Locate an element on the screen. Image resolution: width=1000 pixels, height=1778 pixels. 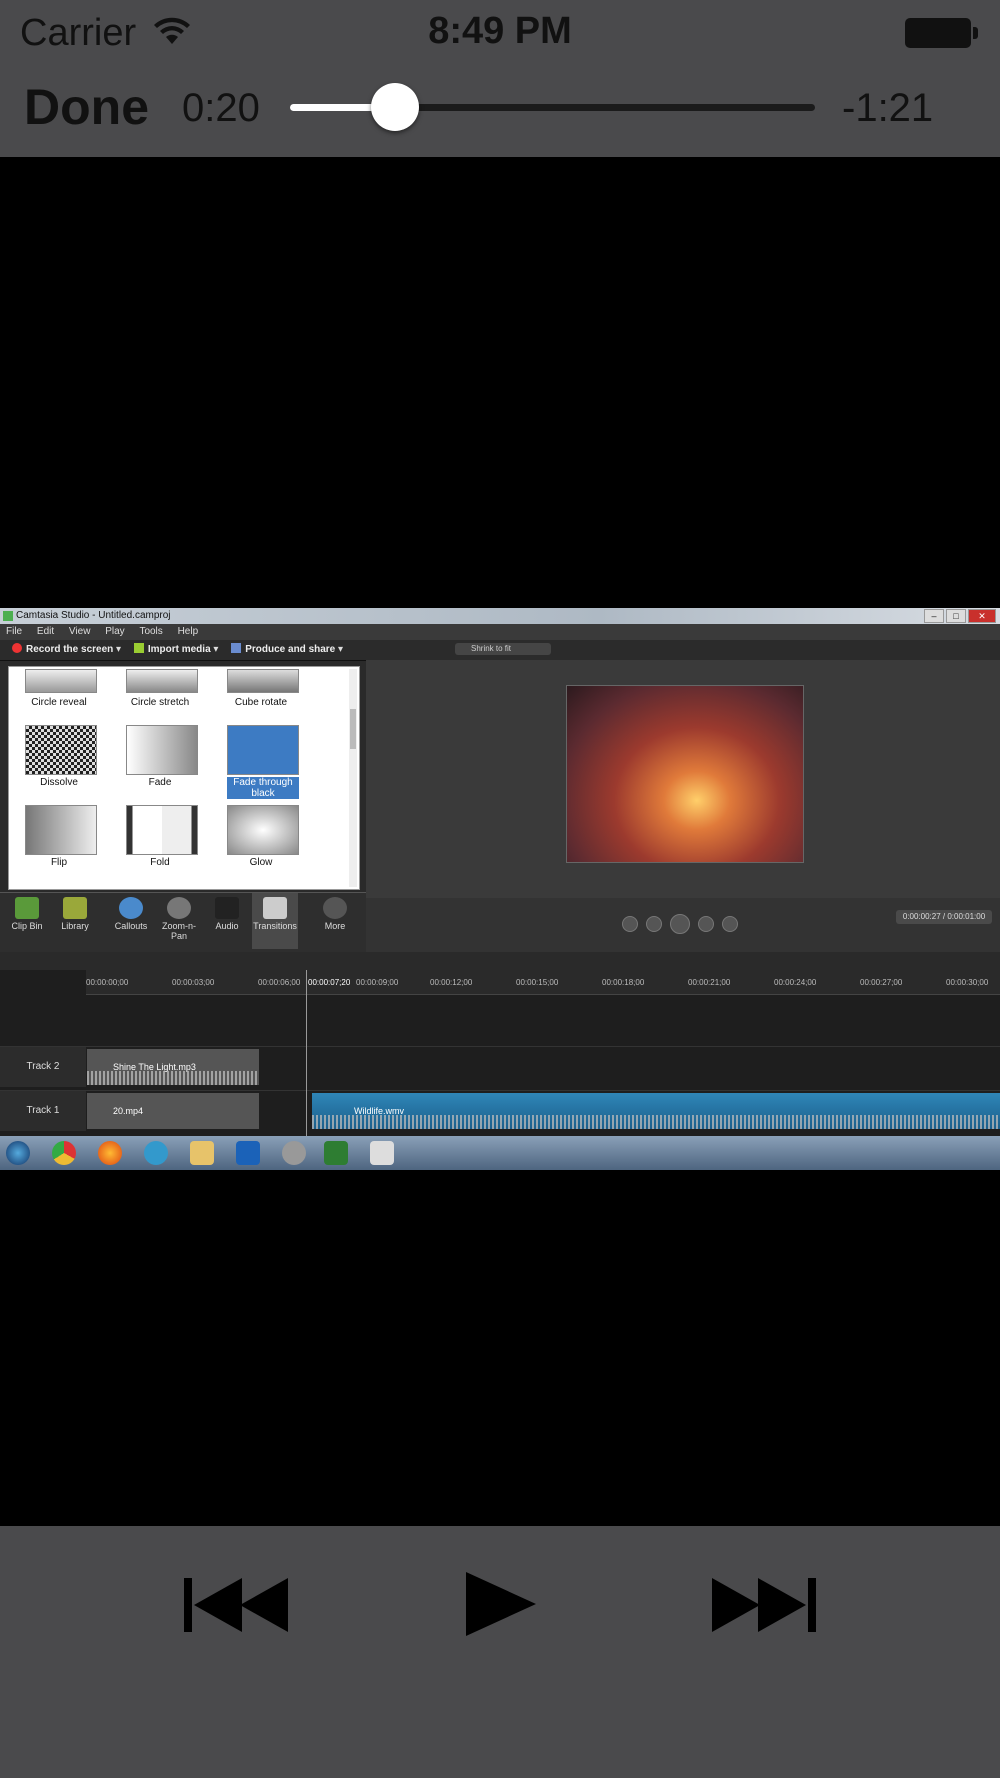
transition-label: Fade is located at coordinates (160, 782).